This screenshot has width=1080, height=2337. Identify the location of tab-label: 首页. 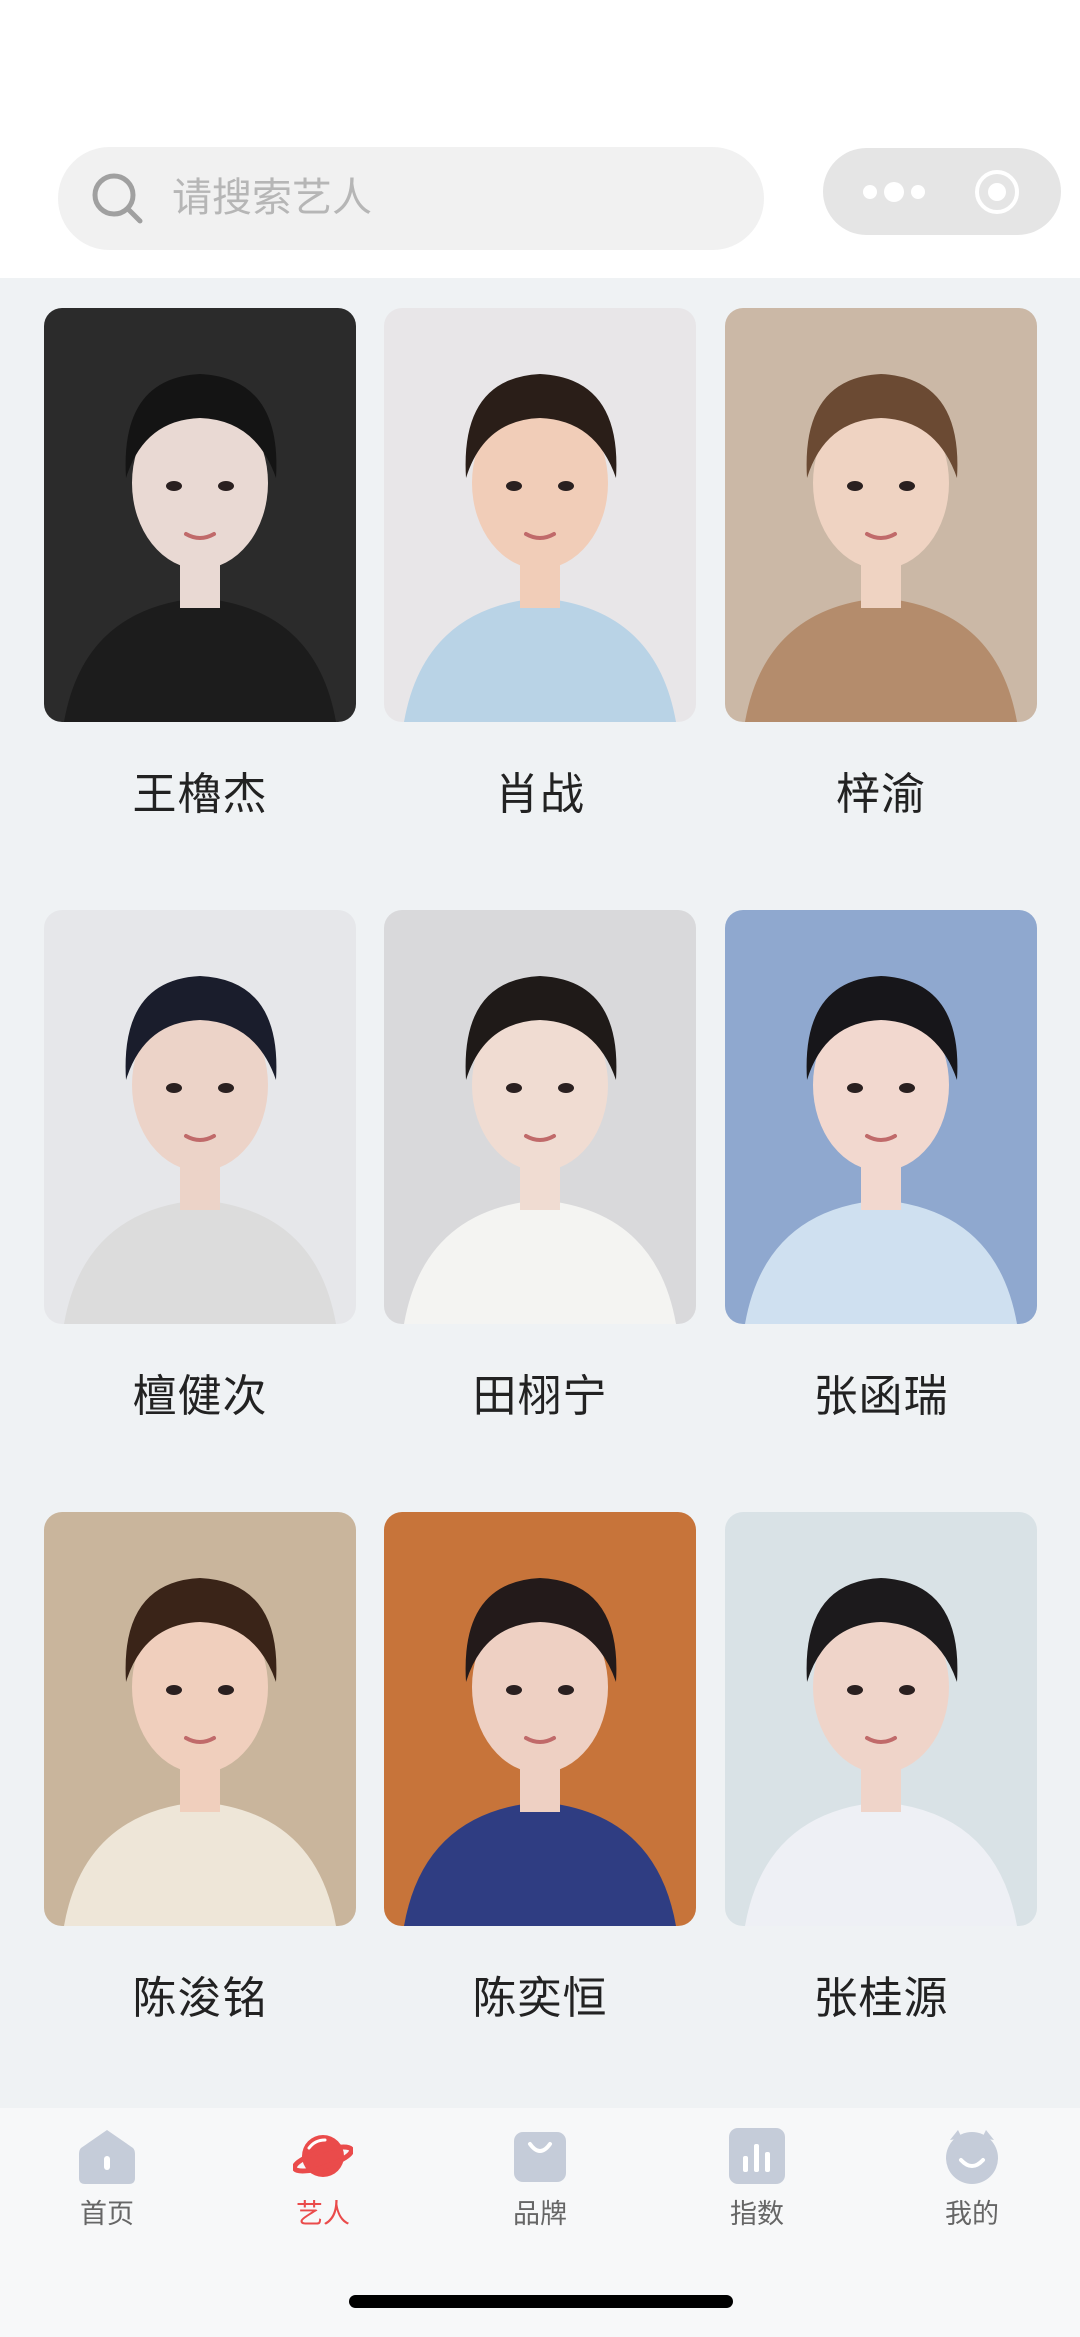
(107, 2214).